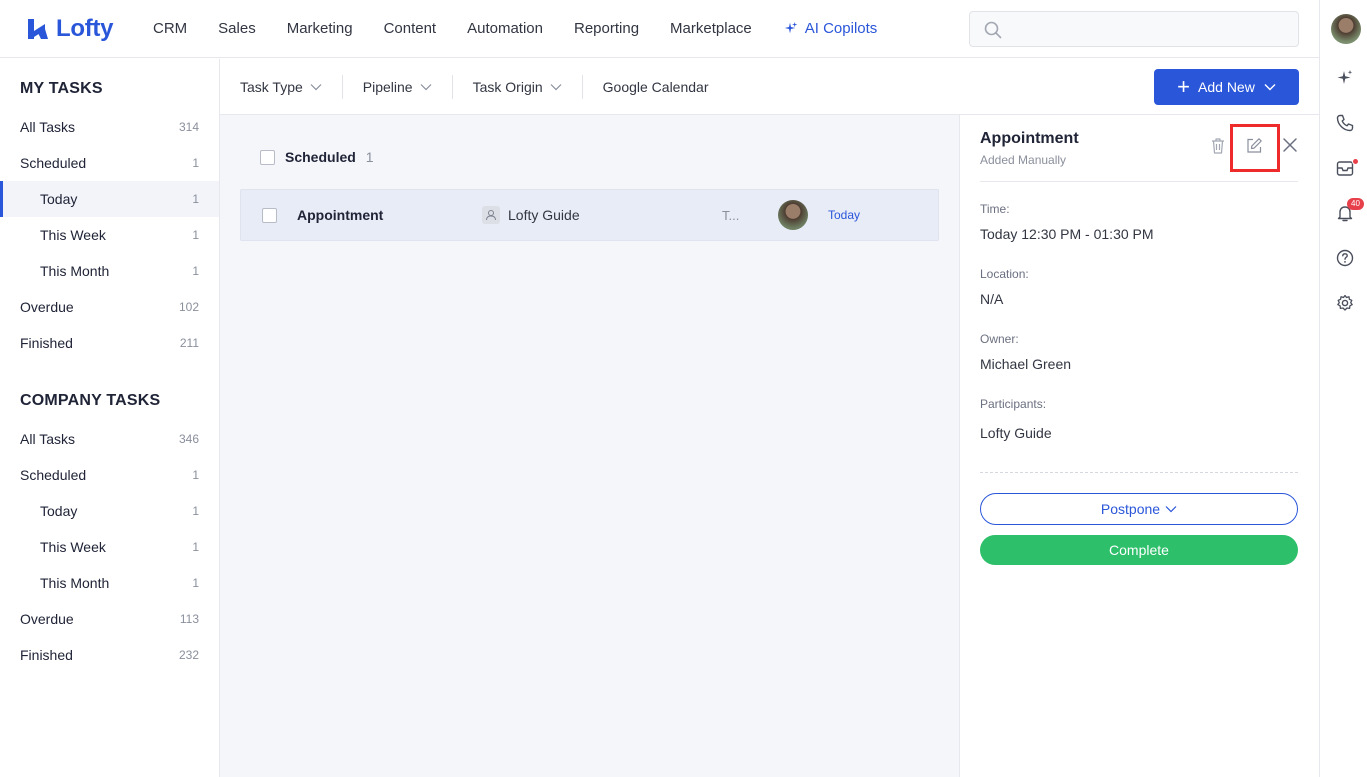 This screenshot has height=777, width=1367. Describe the element at coordinates (109, 655) in the screenshot. I see `sidebar-company-finished: Finished 232` at that location.